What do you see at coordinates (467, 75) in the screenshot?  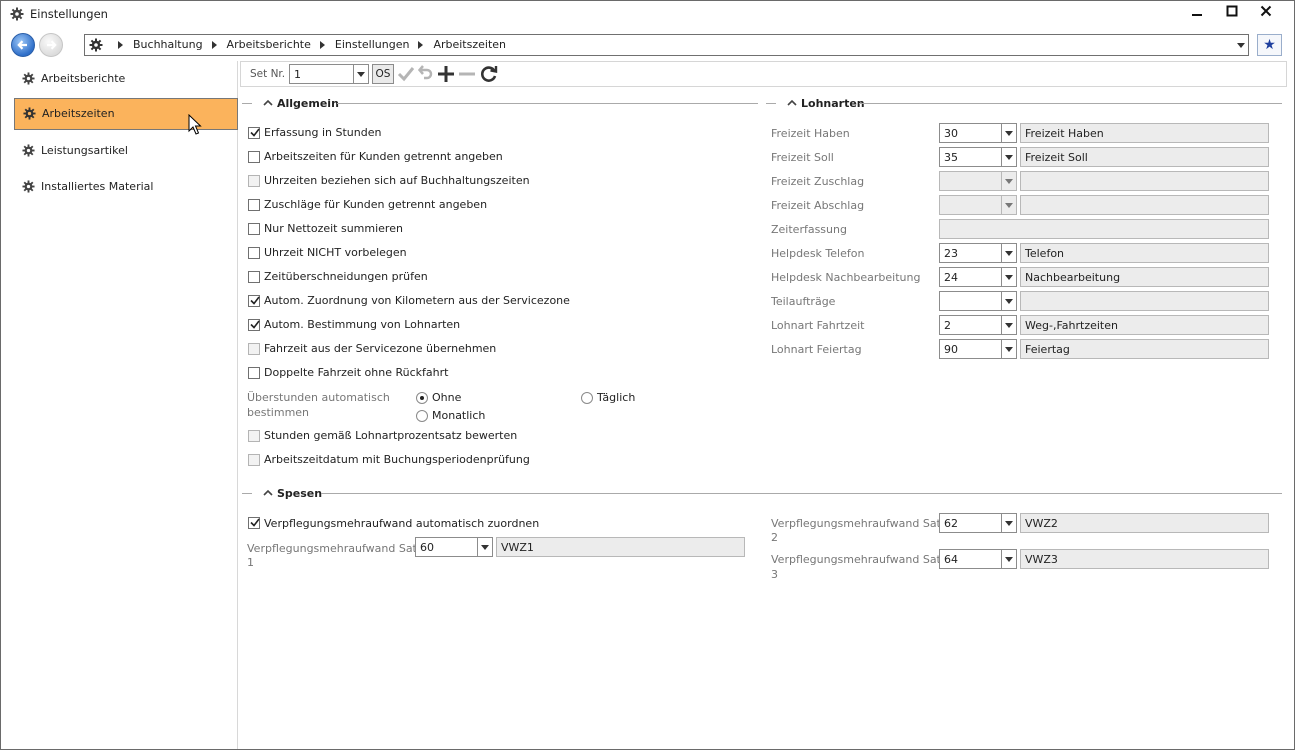 I see `remove-icon` at bounding box center [467, 75].